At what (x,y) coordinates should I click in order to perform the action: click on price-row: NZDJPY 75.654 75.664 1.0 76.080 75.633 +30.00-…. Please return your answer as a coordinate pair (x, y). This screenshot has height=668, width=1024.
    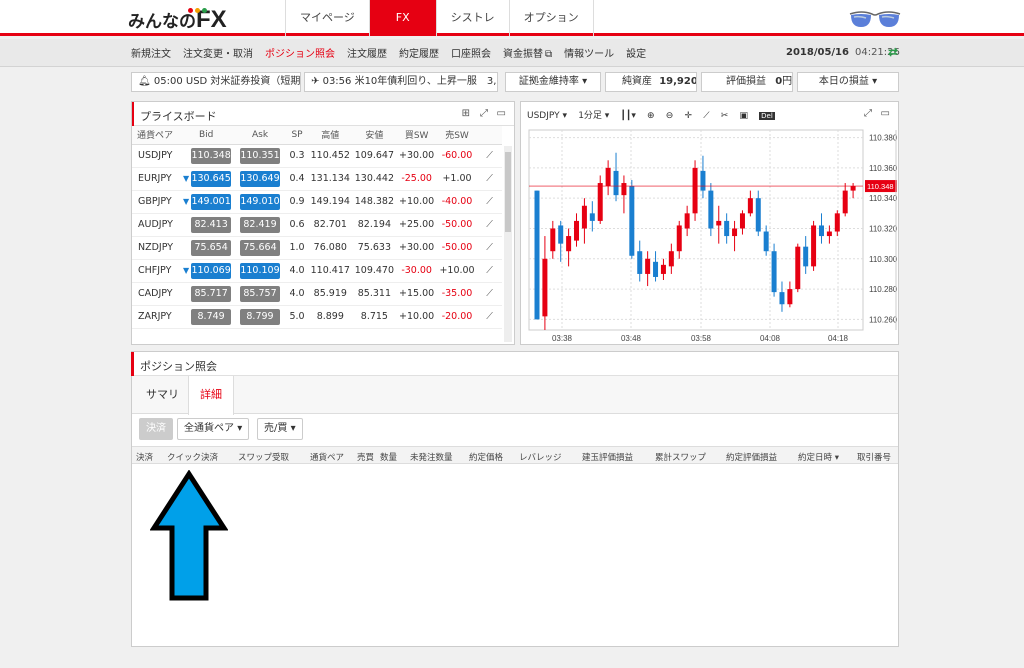
    Looking at the image, I should click on (317, 248).